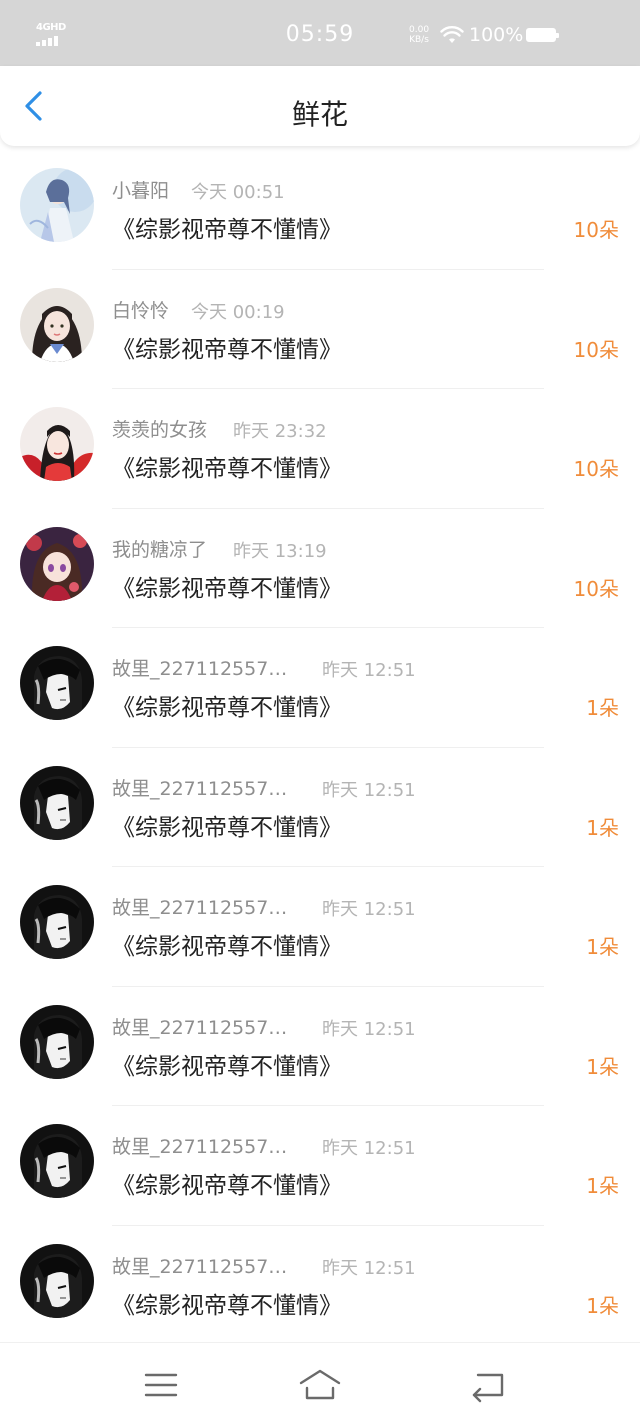  Describe the element at coordinates (280, 551) in the screenshot. I see `send-time: 昨天 13:19` at that location.